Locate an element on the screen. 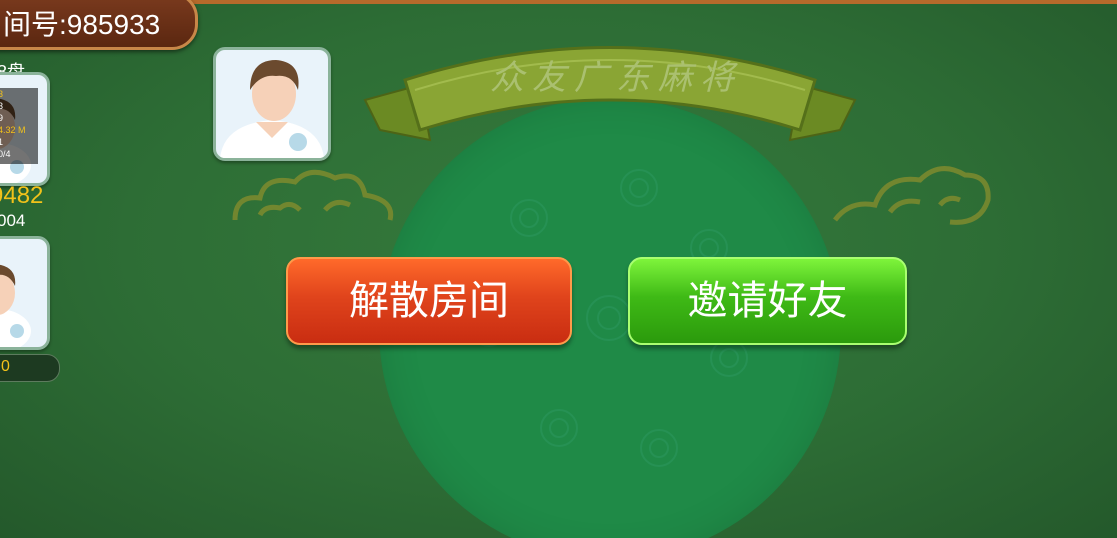 The width and height of the screenshot is (1117, 538). stat-line: 1 is located at coordinates (2, 142).